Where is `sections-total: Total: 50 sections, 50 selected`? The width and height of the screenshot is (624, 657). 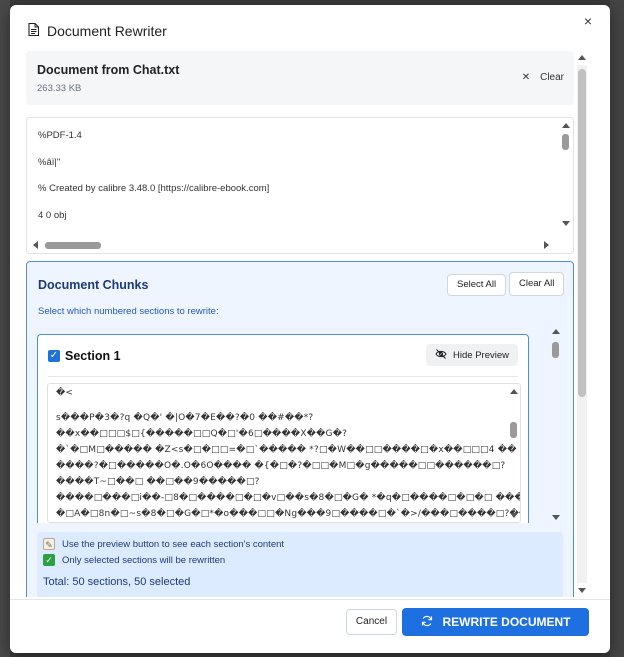
sections-total: Total: 50 sections, 50 selected is located at coordinates (117, 582).